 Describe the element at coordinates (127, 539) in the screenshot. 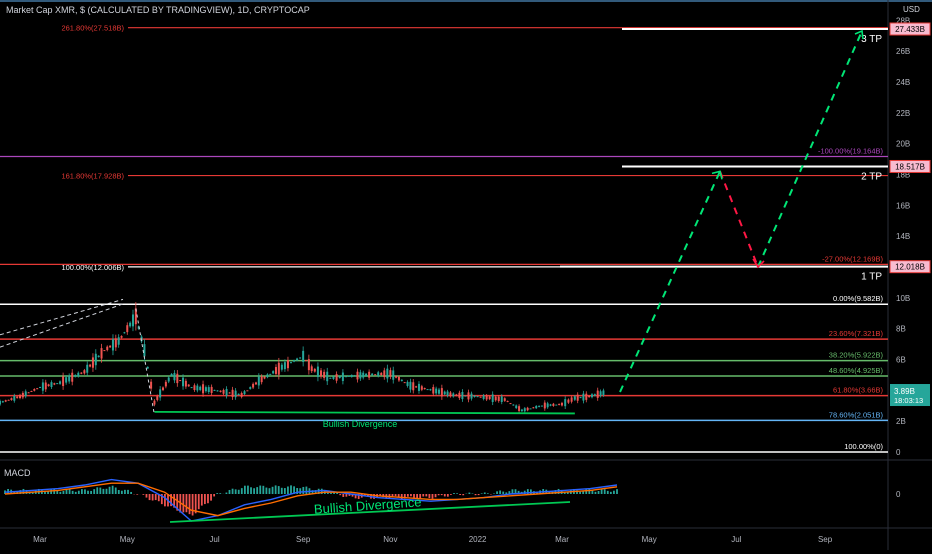

I see `x-tick-label: May` at that location.